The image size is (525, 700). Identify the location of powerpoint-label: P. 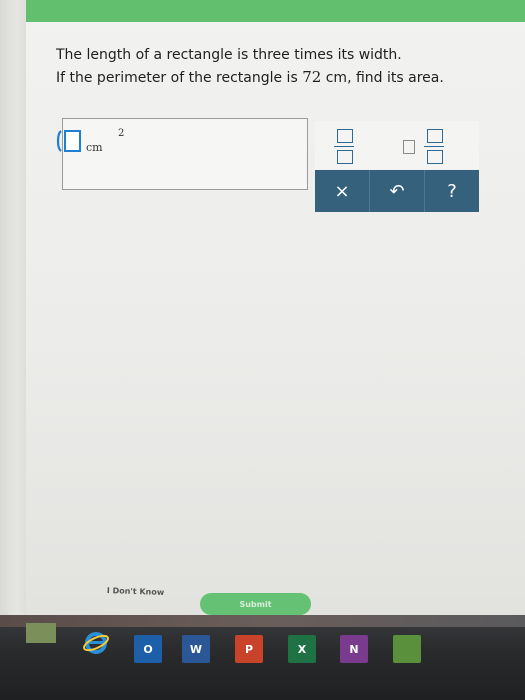
(249, 649).